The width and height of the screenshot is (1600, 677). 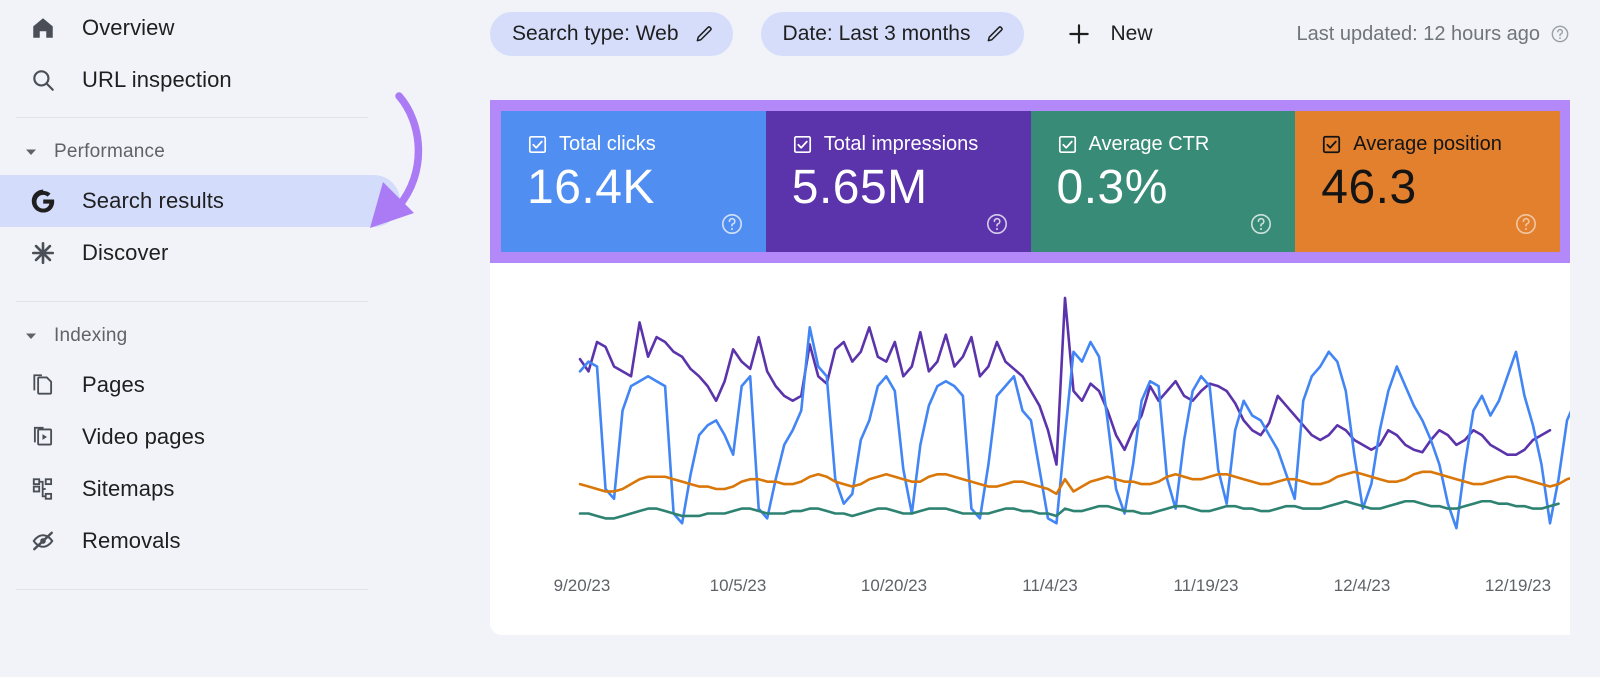 I want to click on sidebar-item-label: Removals, so click(x=131, y=540).